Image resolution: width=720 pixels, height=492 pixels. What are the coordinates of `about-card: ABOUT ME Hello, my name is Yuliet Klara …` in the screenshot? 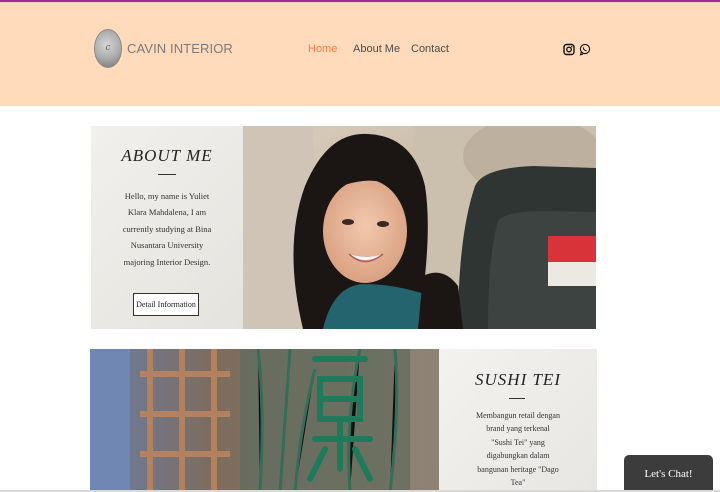 It's located at (167, 227).